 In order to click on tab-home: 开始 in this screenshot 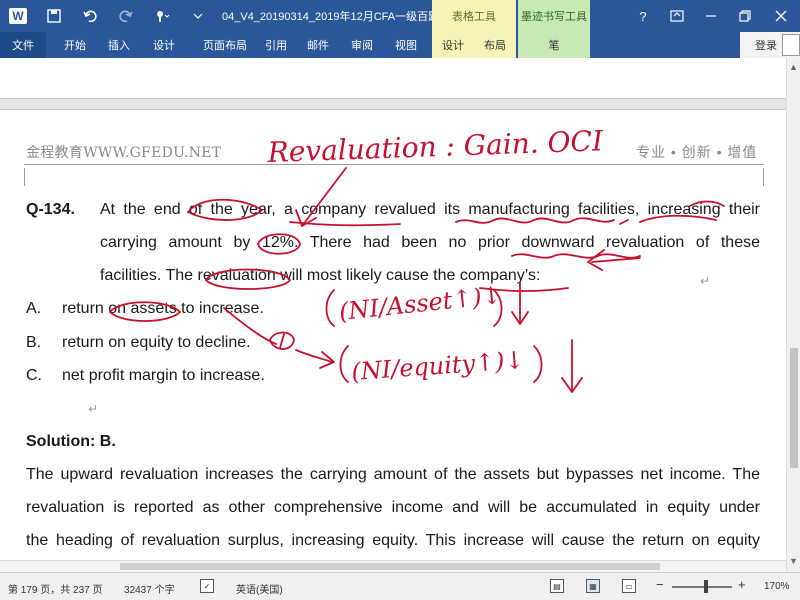, I will do `click(75, 45)`.